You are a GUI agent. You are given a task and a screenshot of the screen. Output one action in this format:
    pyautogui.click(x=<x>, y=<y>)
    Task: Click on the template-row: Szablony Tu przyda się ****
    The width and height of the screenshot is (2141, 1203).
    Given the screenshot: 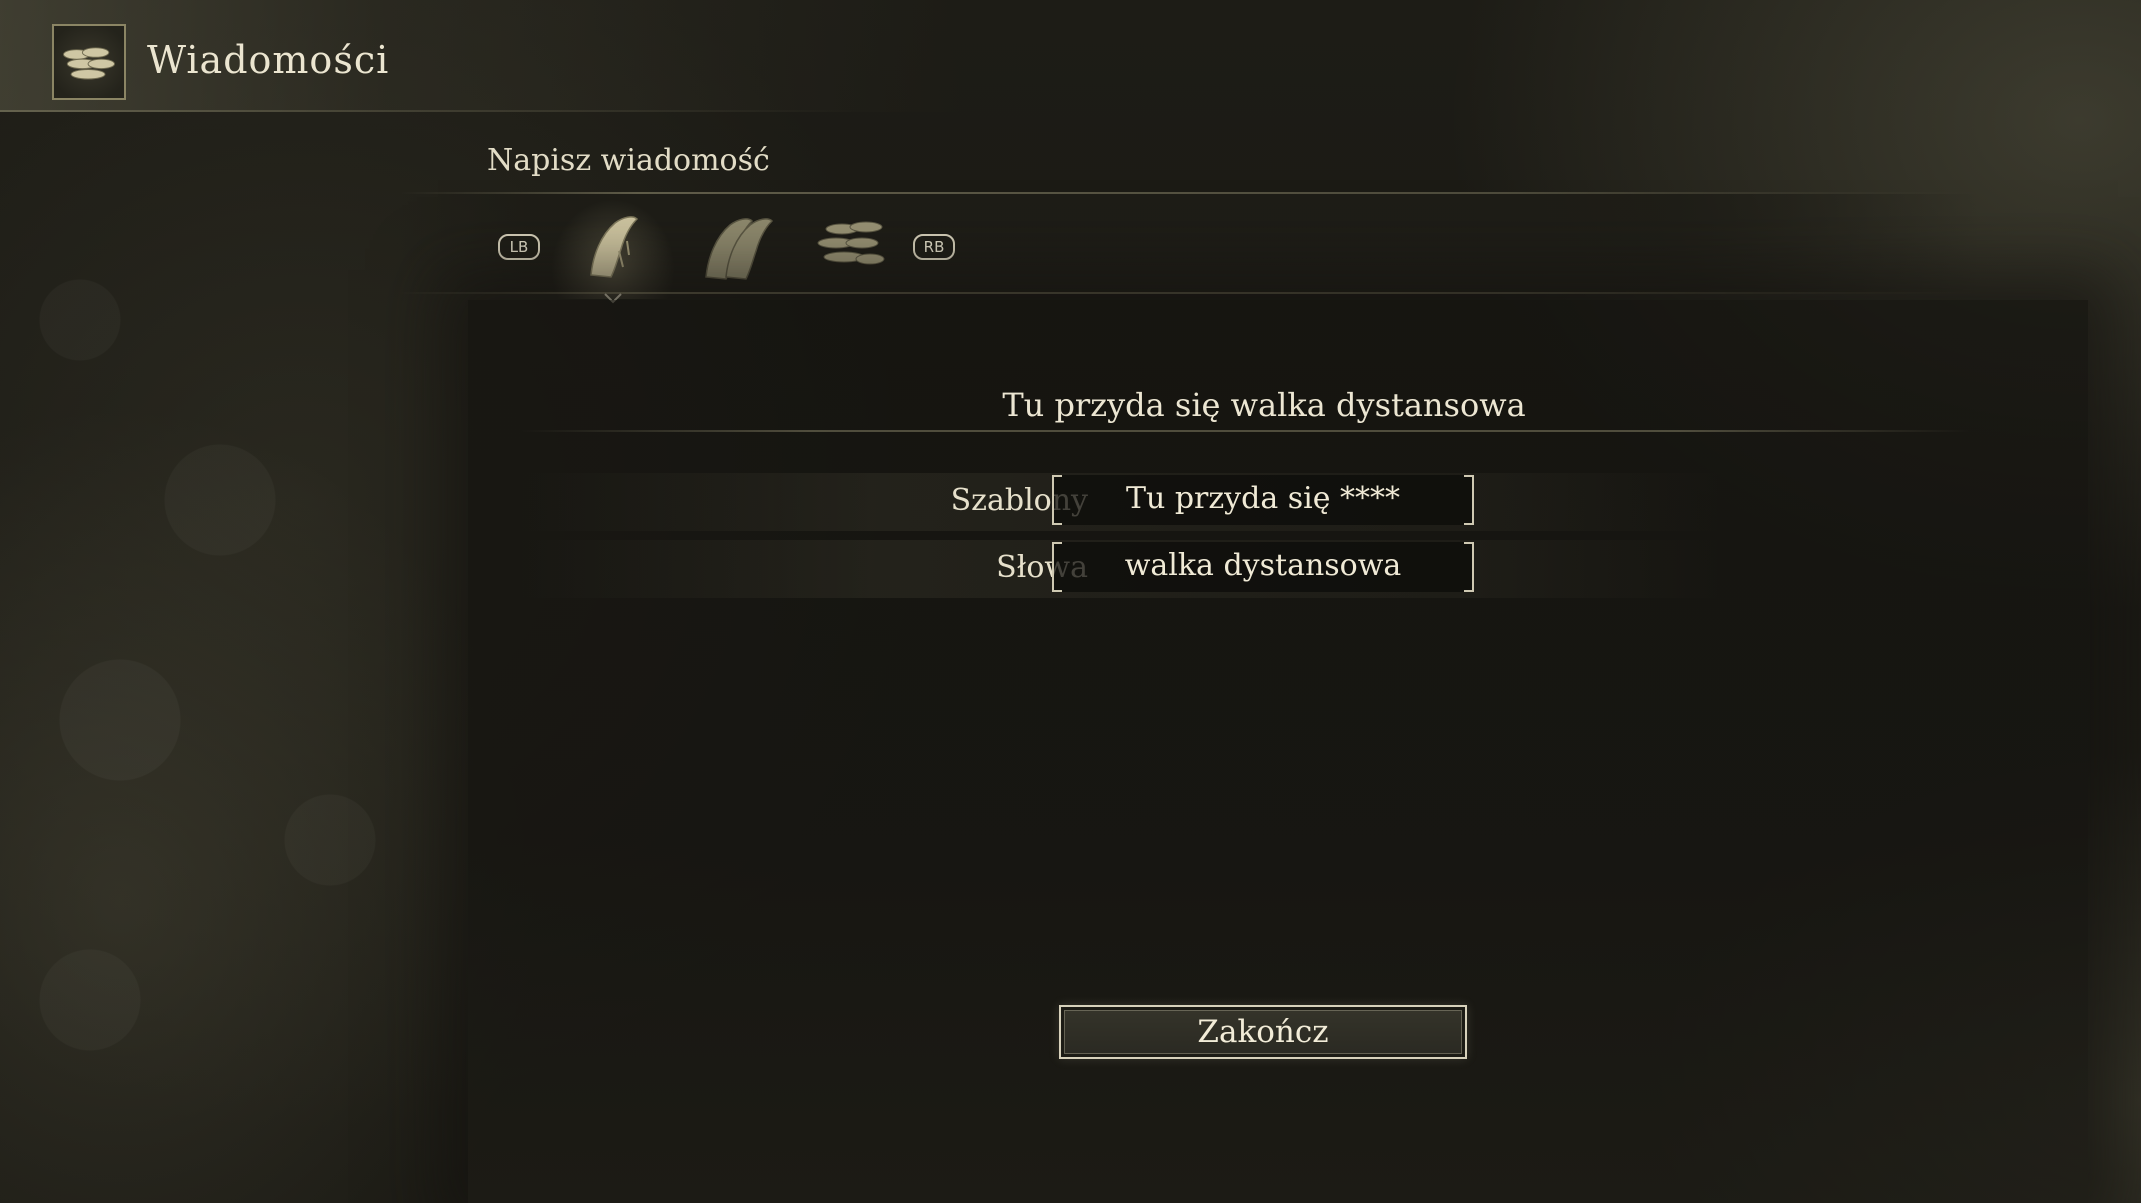 What is the action you would take?
    pyautogui.click(x=1120, y=502)
    